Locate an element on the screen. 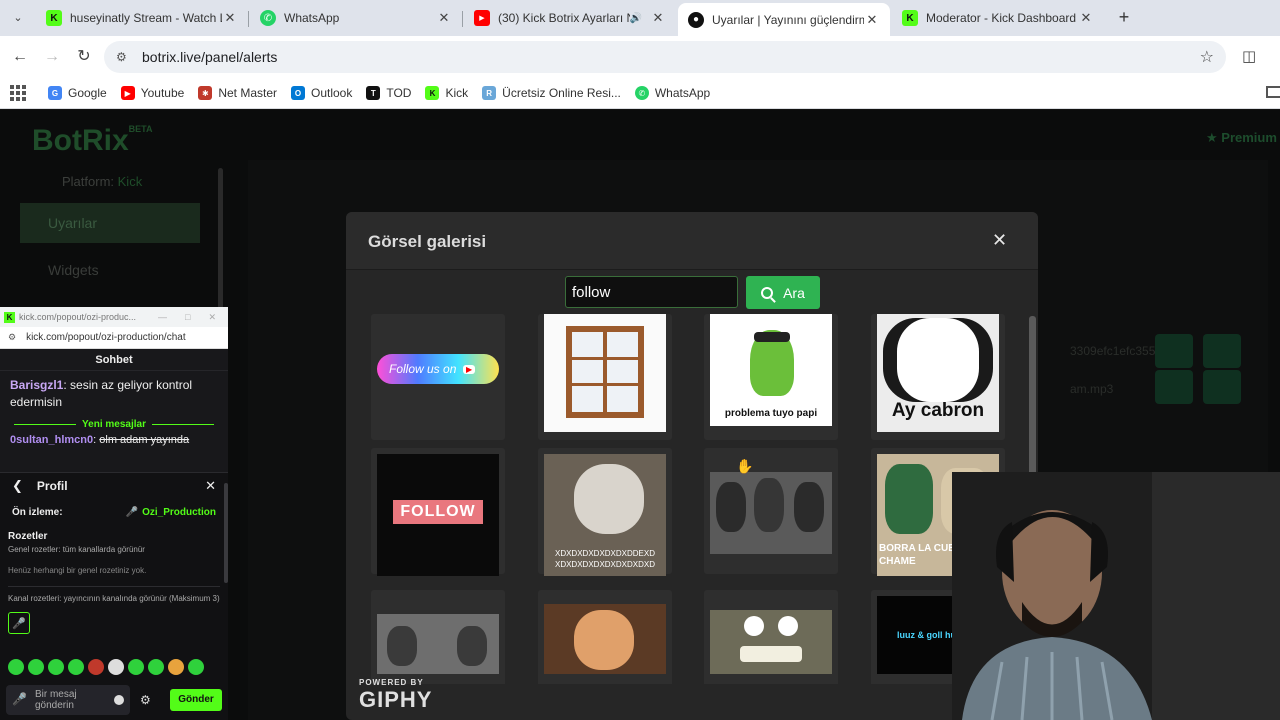  bookmark-star-icon: ☆ is located at coordinates (1207, 57).